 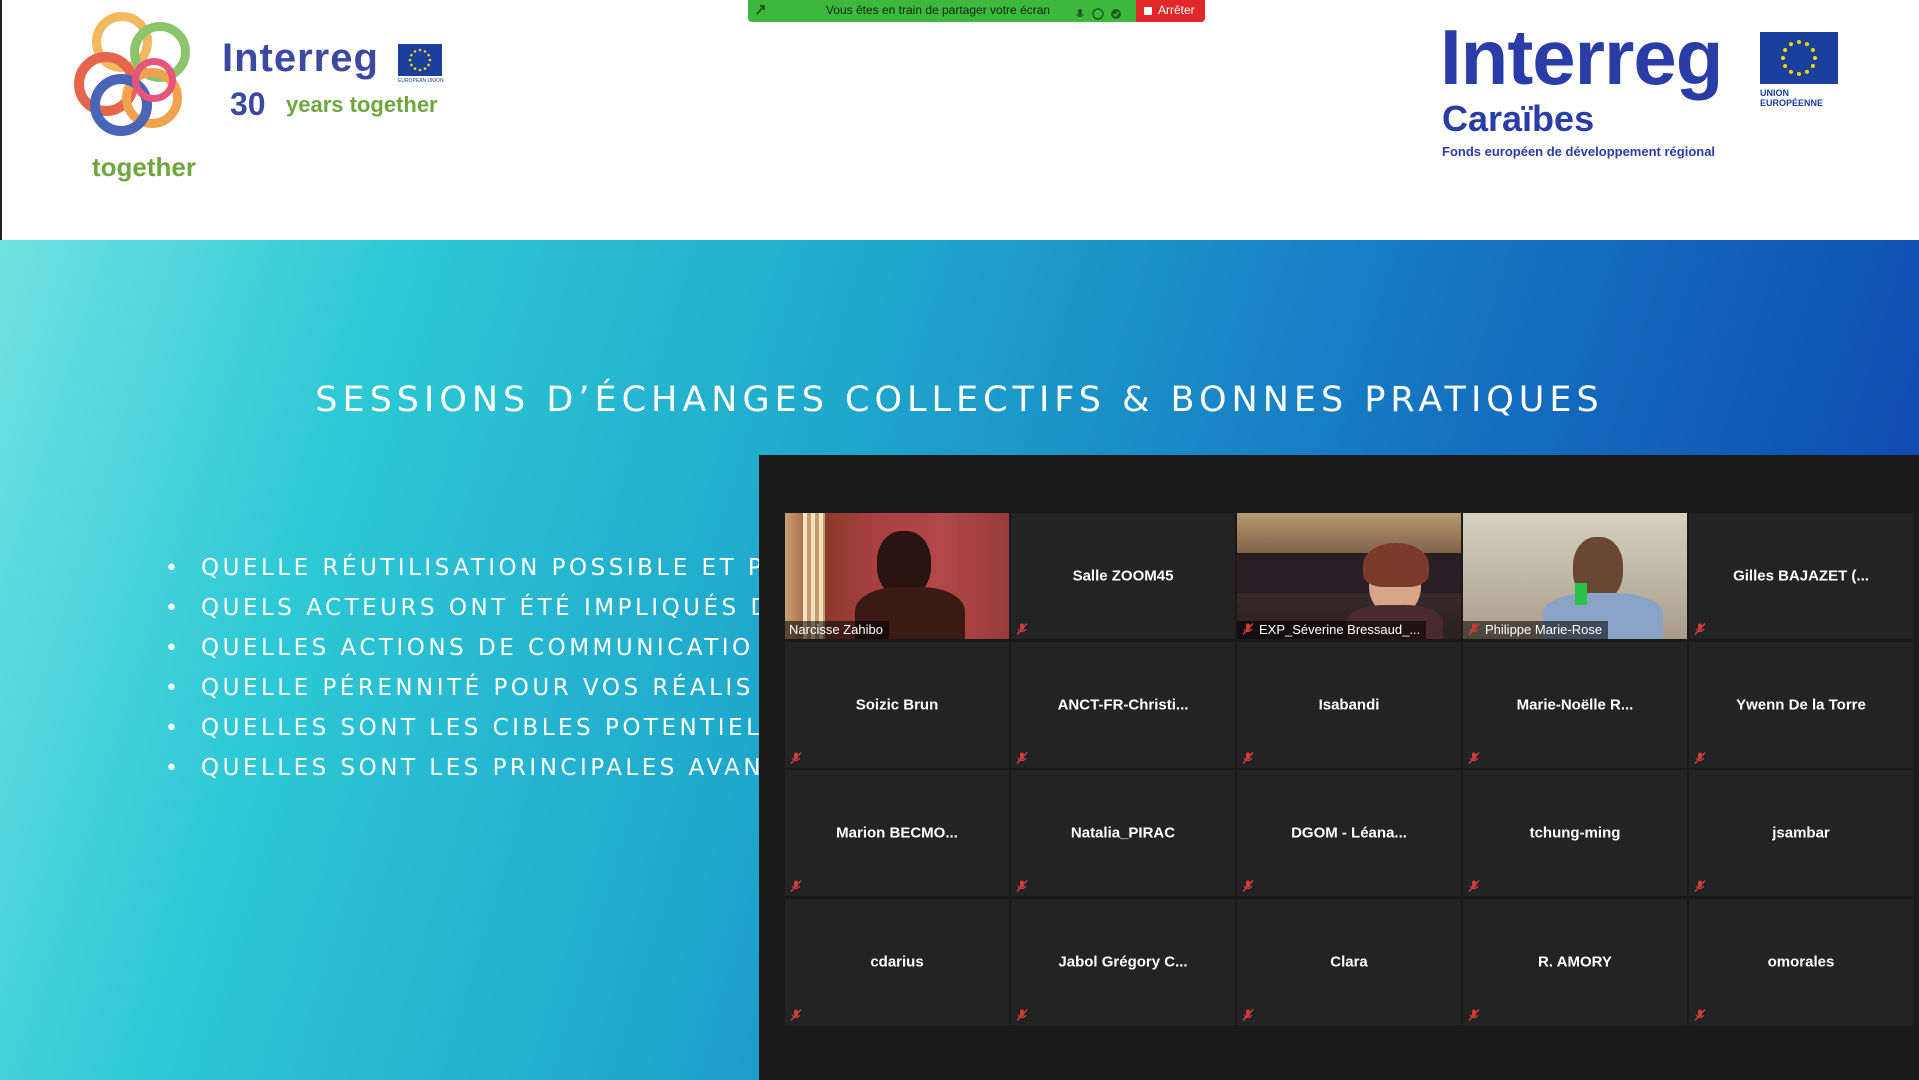 I want to click on participant-tile: Soizic Brun, so click(x=897, y=704).